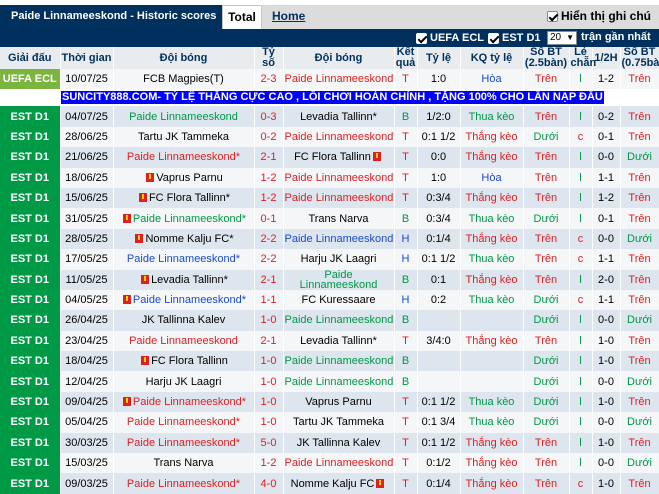  Describe the element at coordinates (639, 341) in the screenshot. I see `goals-half-cell: Trên` at that location.